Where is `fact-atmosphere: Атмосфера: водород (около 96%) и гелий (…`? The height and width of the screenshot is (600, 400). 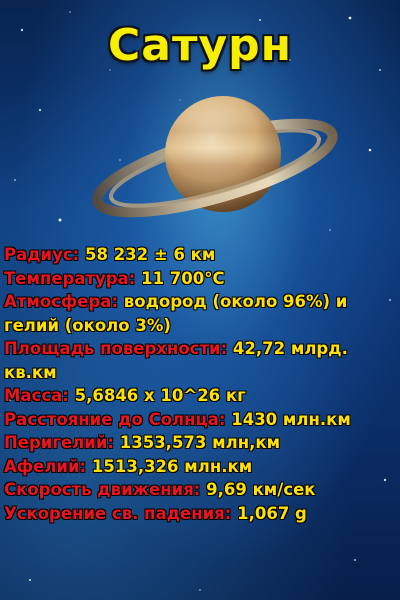
fact-atmosphere: Атмосфера: водород (около 96%) и гелий (… is located at coordinates (200, 313).